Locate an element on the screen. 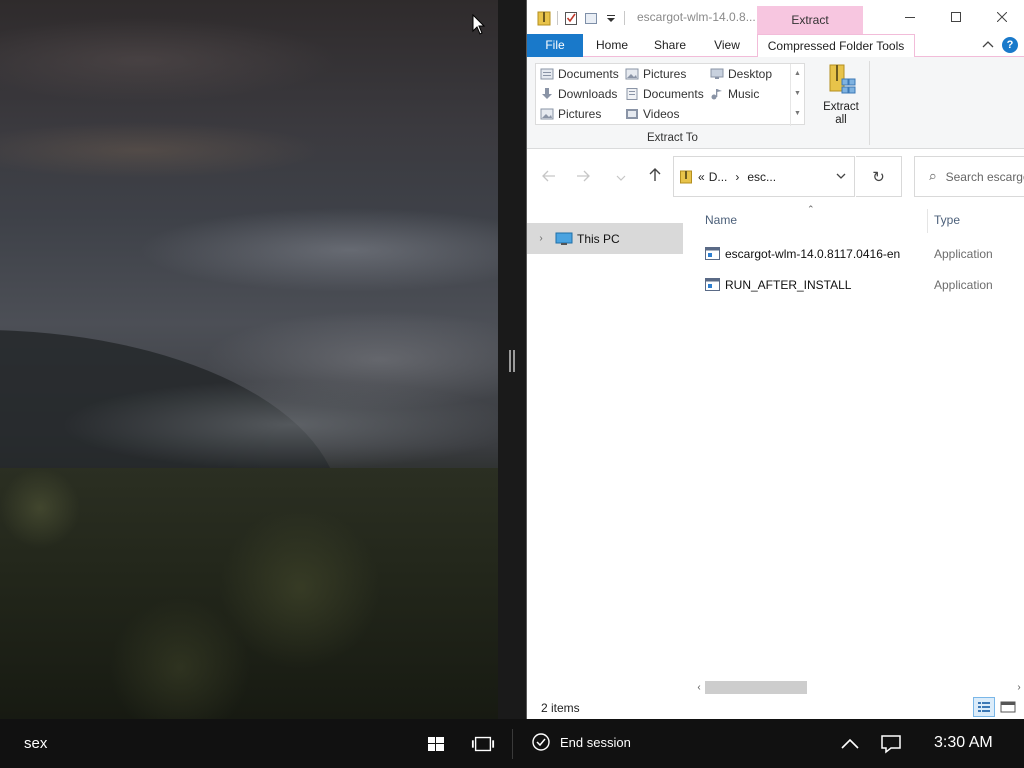  gallery-item-music: Music is located at coordinates (734, 94).